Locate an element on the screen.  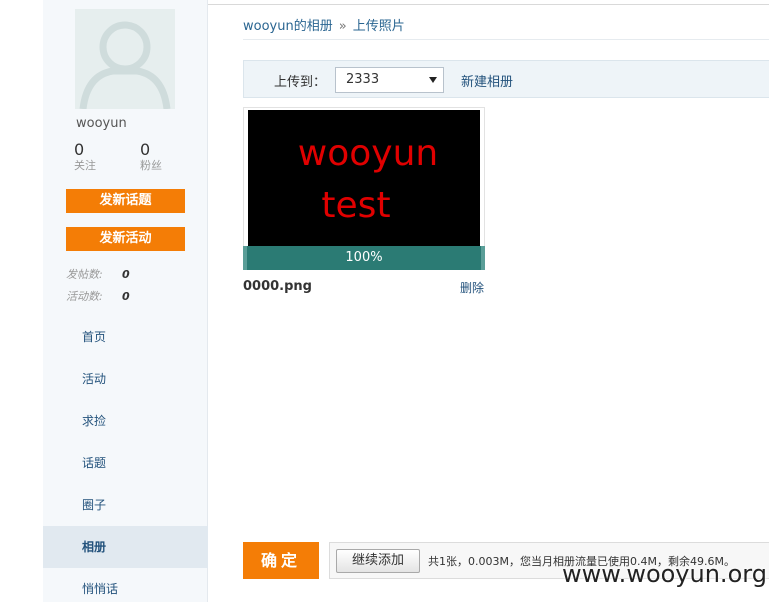
post-count-label: 发帖数: is located at coordinates (84, 274).